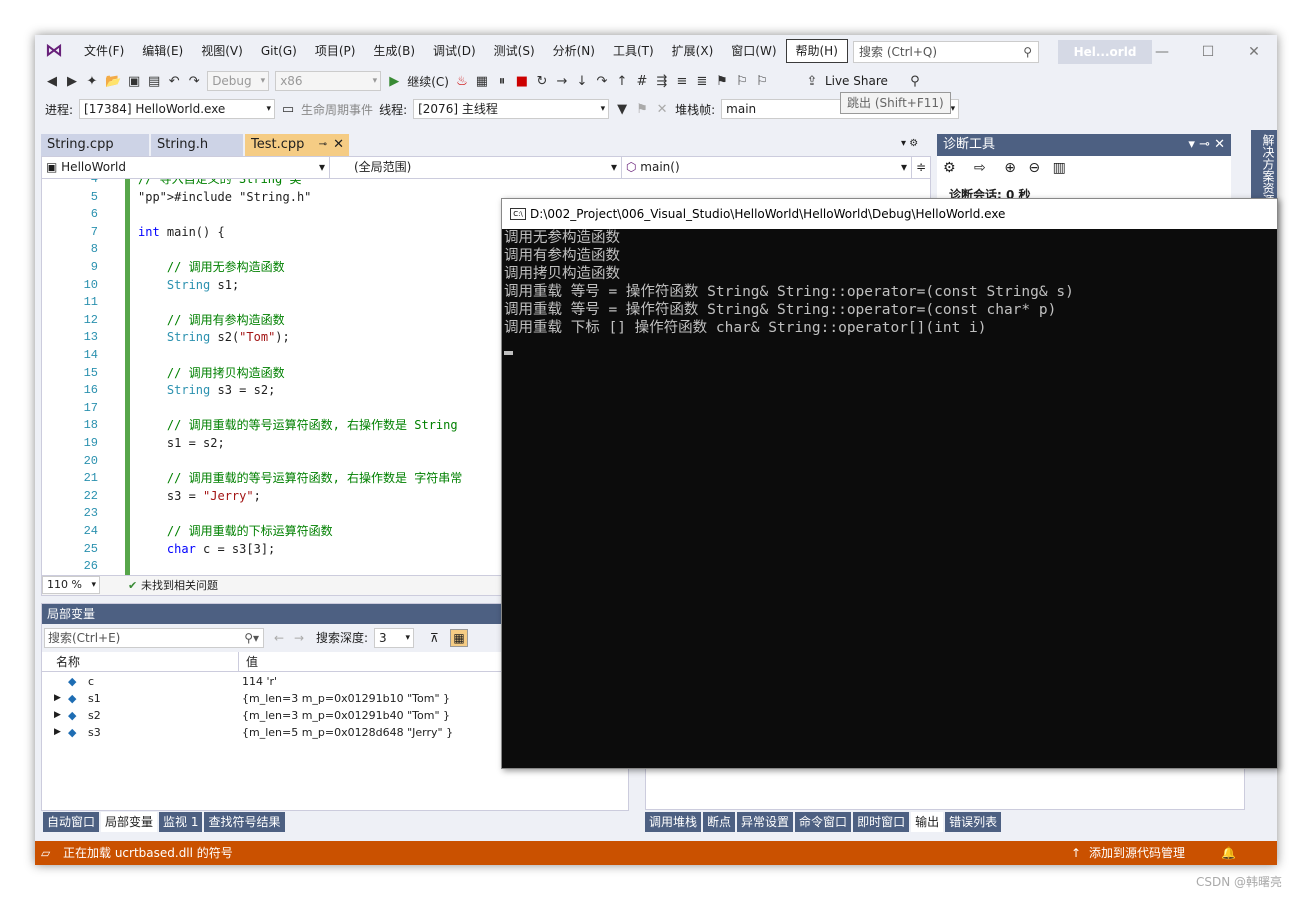 This screenshot has width=1312, height=899. What do you see at coordinates (522, 81) in the screenshot?
I see `stop-icon: ■` at bounding box center [522, 81].